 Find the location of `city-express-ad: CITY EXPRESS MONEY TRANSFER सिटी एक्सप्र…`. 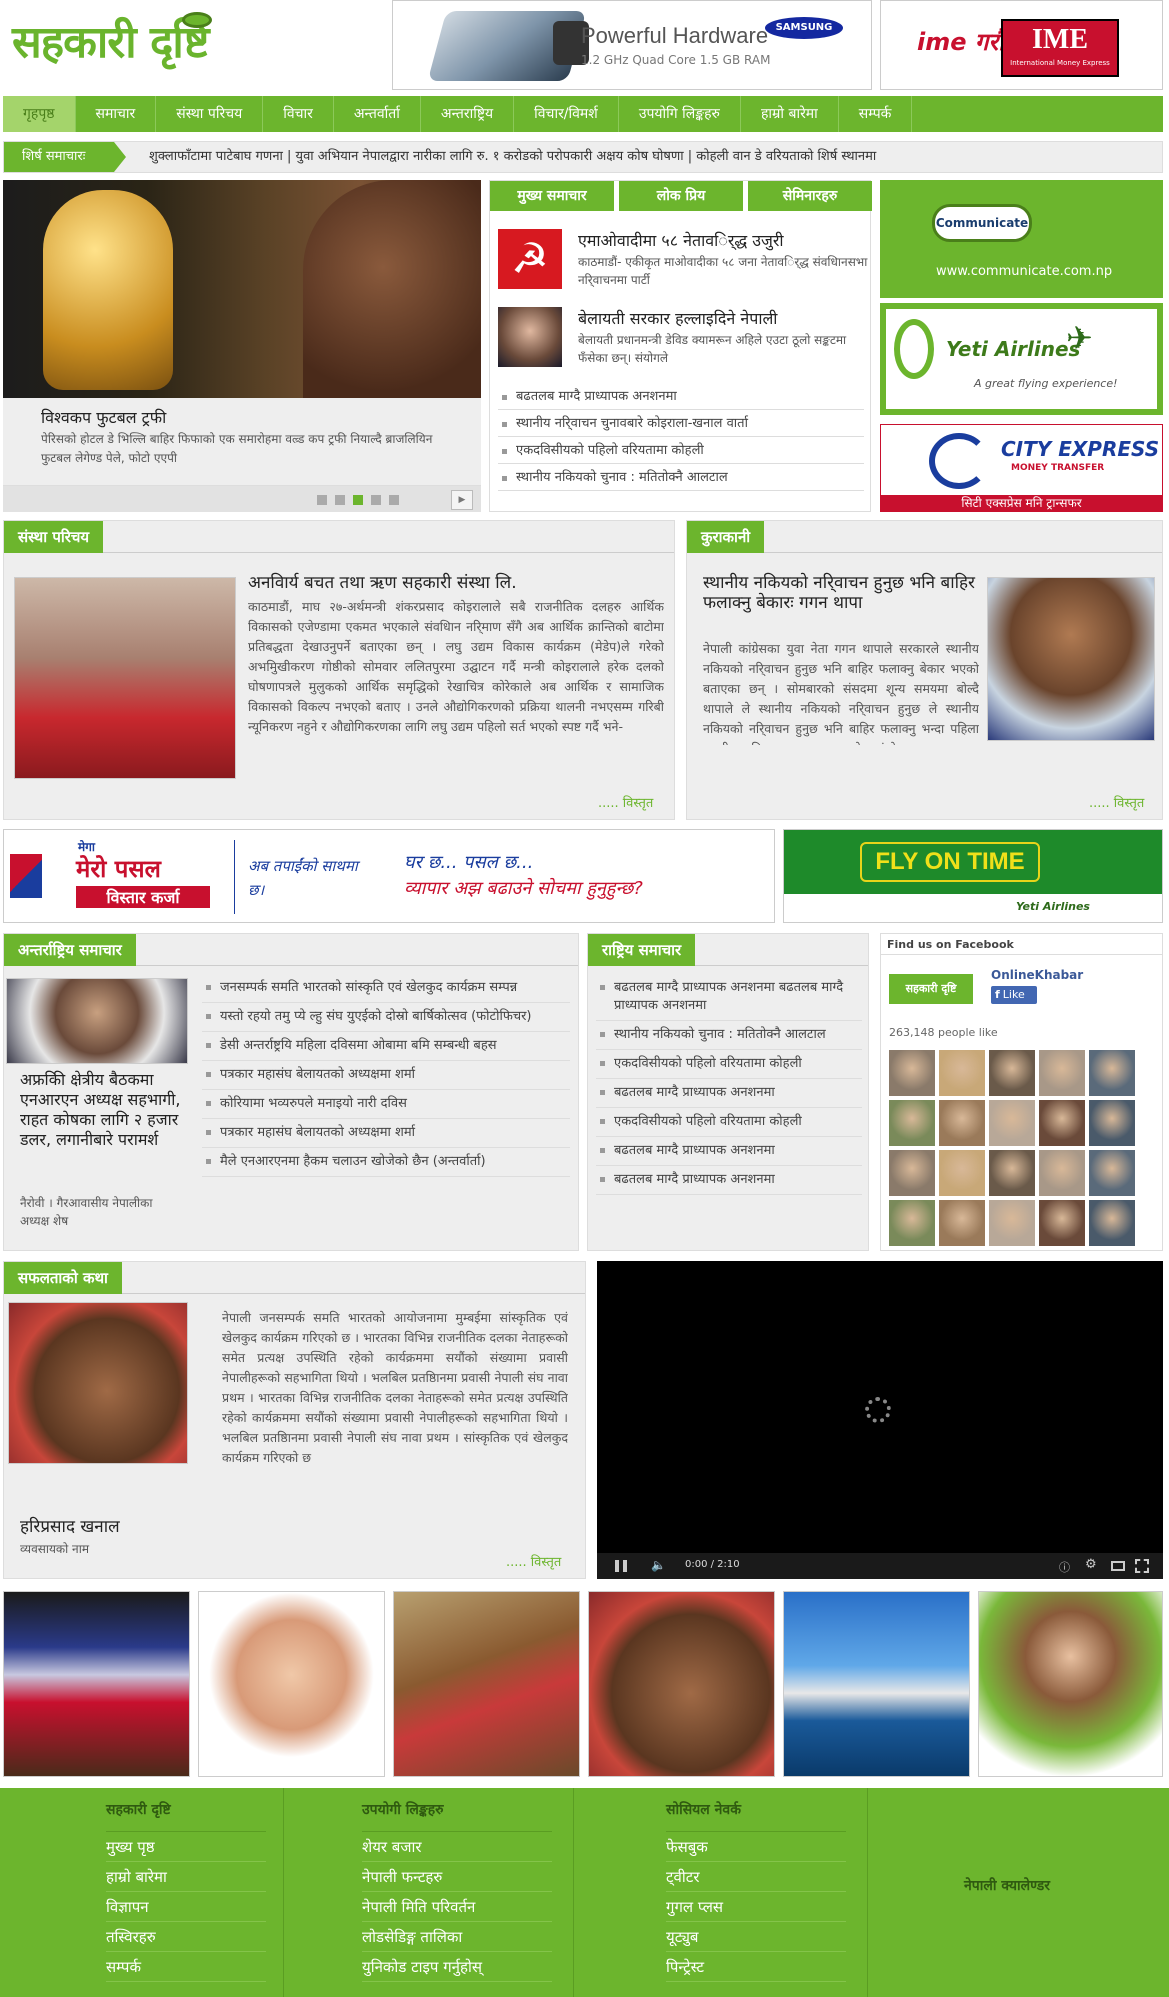

city-express-ad: CITY EXPRESS MONEY TRANSFER सिटी एक्सप्र… is located at coordinates (1021, 468).